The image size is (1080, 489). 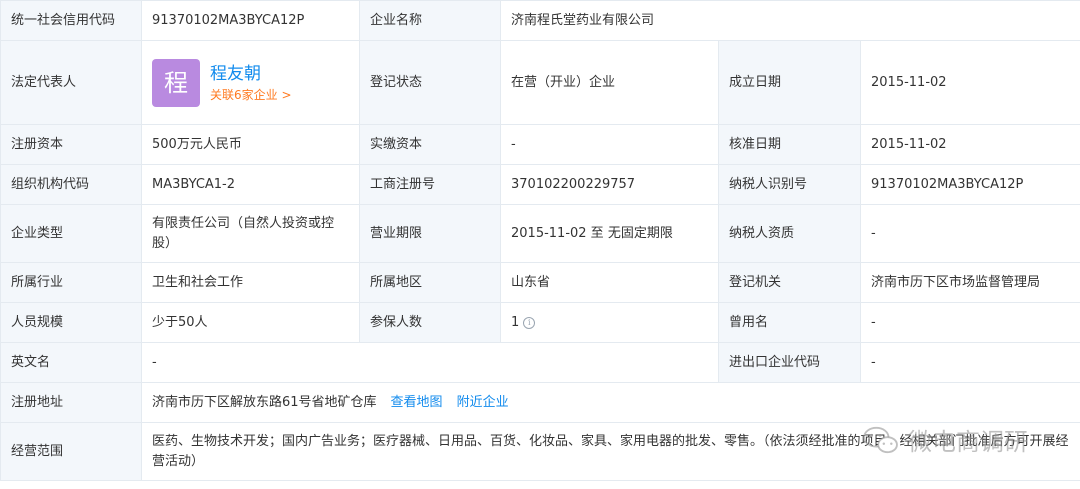 What do you see at coordinates (264, 402) in the screenshot?
I see `reg-address-value: 济南市历下区解放东路61号省地矿仓库` at bounding box center [264, 402].